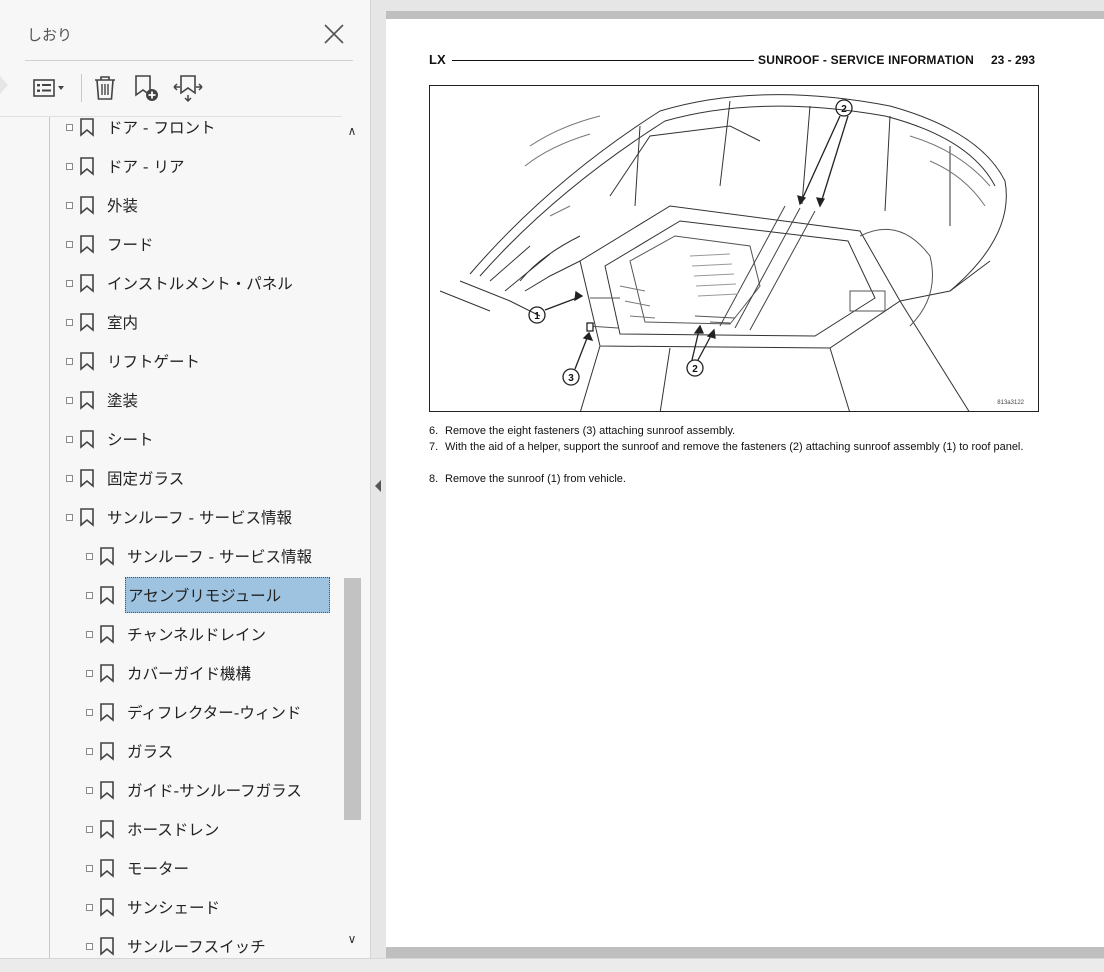 Image resolution: width=1104 pixels, height=972 pixels. I want to click on divider, so click(189, 60).